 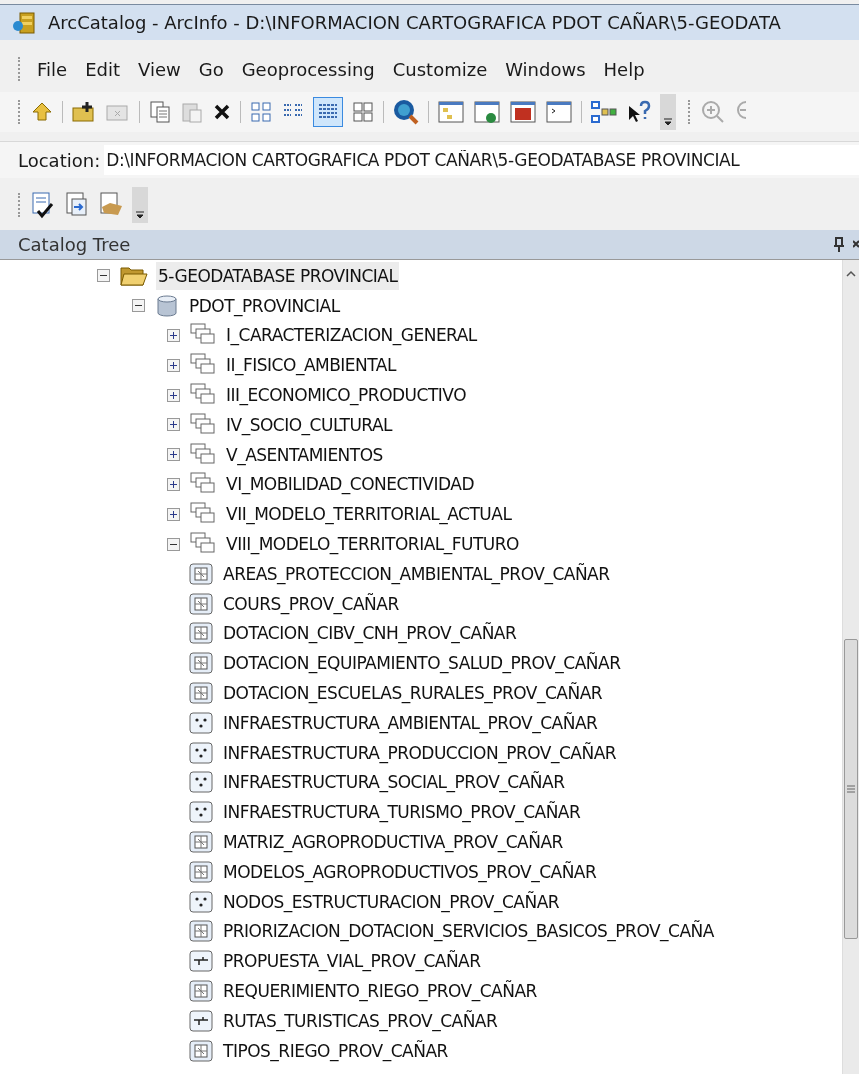 I want to click on catalog-window-icon, so click(x=451, y=112).